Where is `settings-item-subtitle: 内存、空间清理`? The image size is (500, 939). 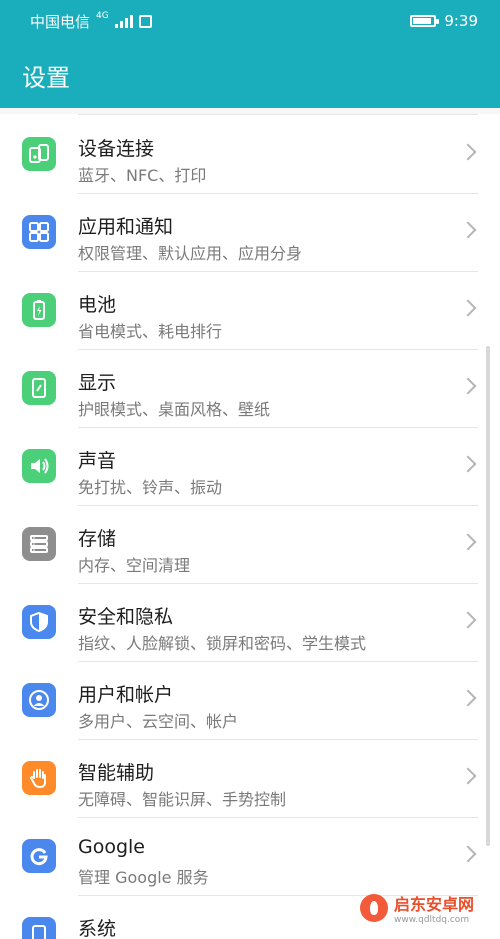 settings-item-subtitle: 内存、空间清理 is located at coordinates (134, 565).